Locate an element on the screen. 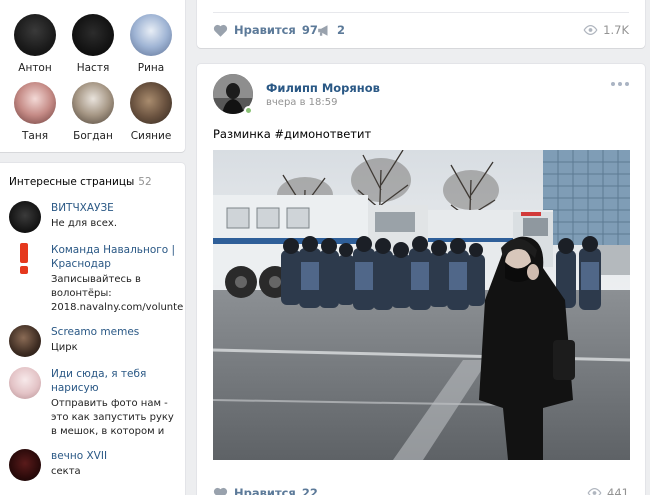  friends-block: Антон Настя Рина Таня Богдан Сияние is located at coordinates (92, 76).